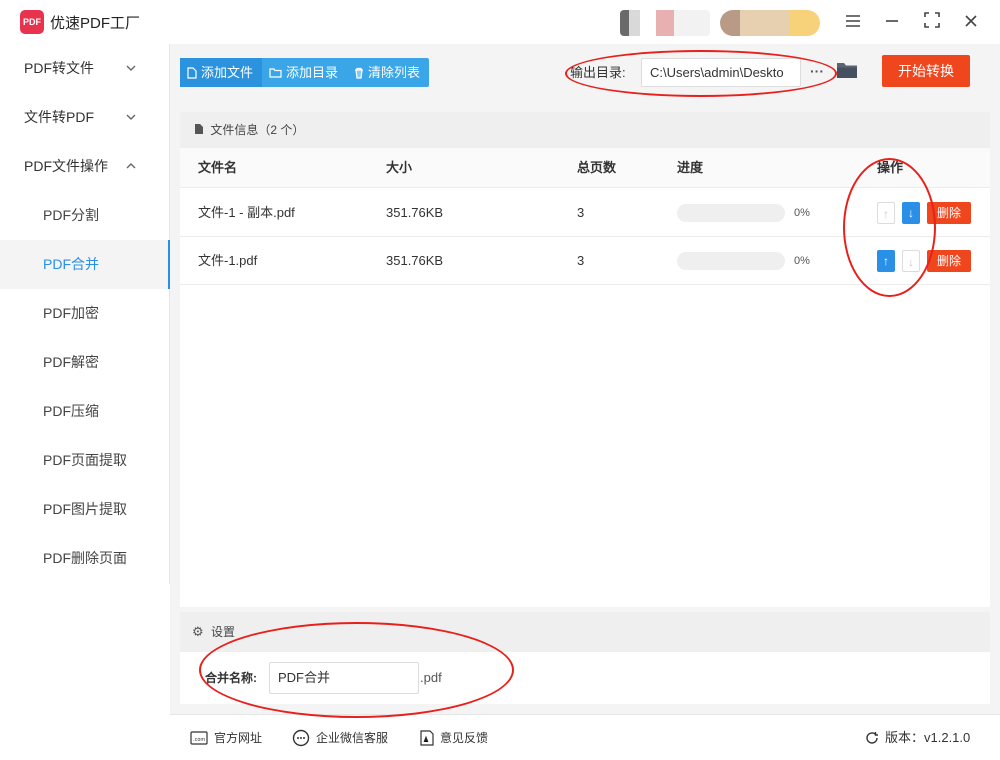 This screenshot has height=760, width=1000. Describe the element at coordinates (853, 22) in the screenshot. I see `menu-icon` at that location.